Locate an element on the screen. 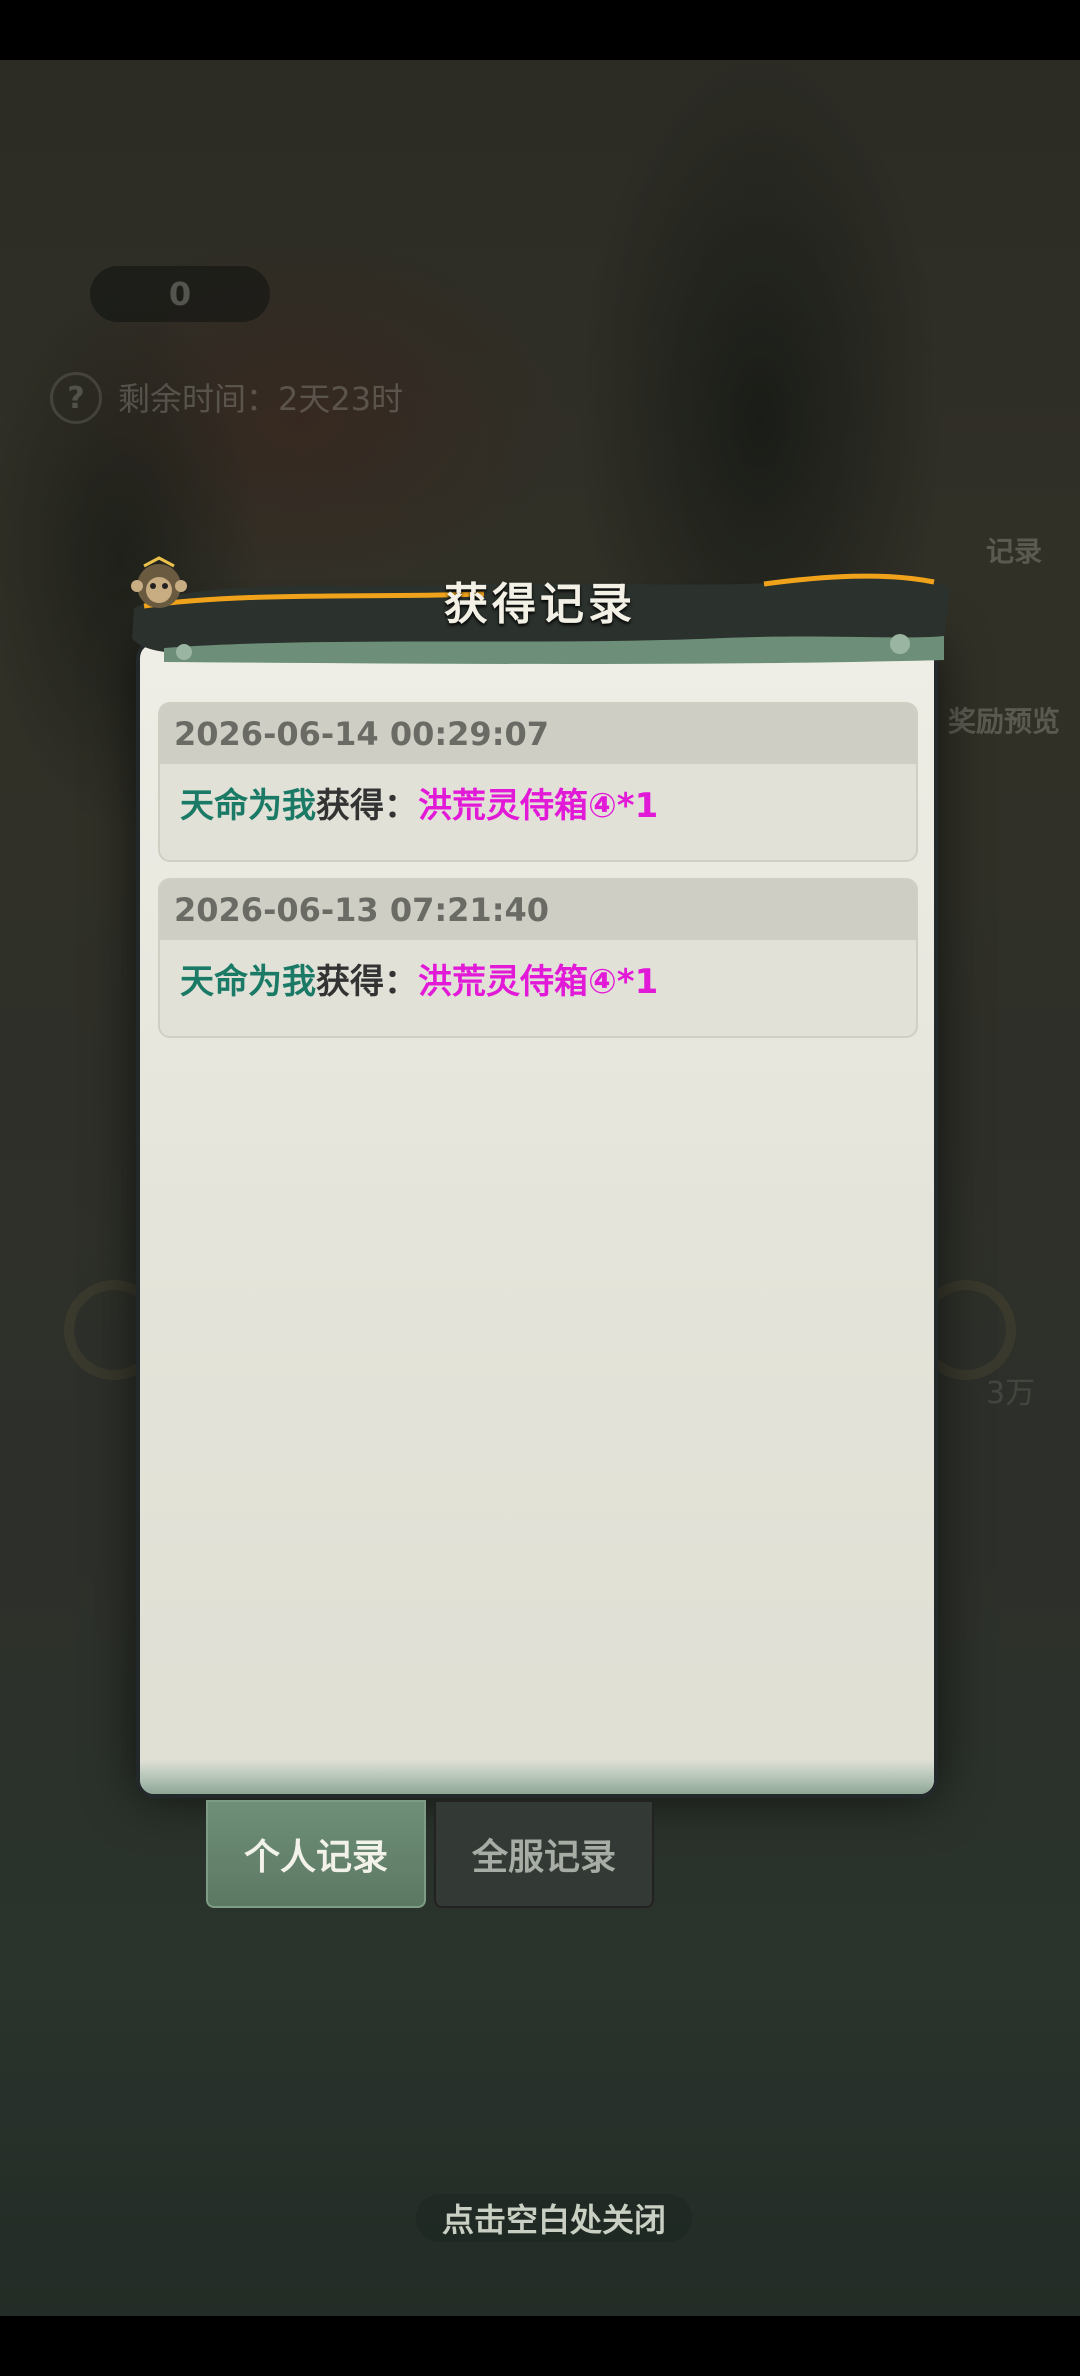 This screenshot has height=2376, width=1080. dialog-title: 获得记录 is located at coordinates (540, 604).